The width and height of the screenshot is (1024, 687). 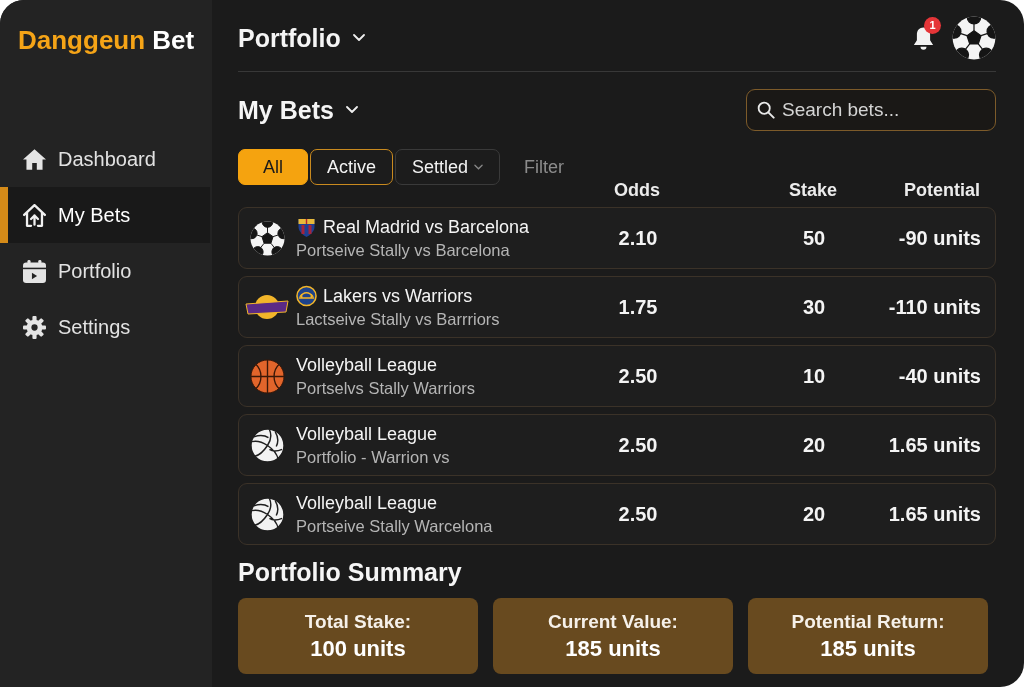 I want to click on nav-item: Settings, so click(x=105, y=327).